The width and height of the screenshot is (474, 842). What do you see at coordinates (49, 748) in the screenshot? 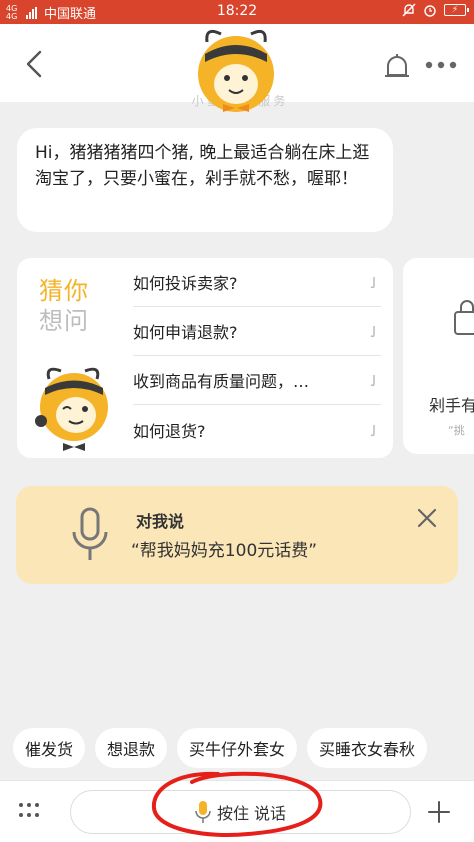
I see `suggestion-chip: 催发货` at bounding box center [49, 748].